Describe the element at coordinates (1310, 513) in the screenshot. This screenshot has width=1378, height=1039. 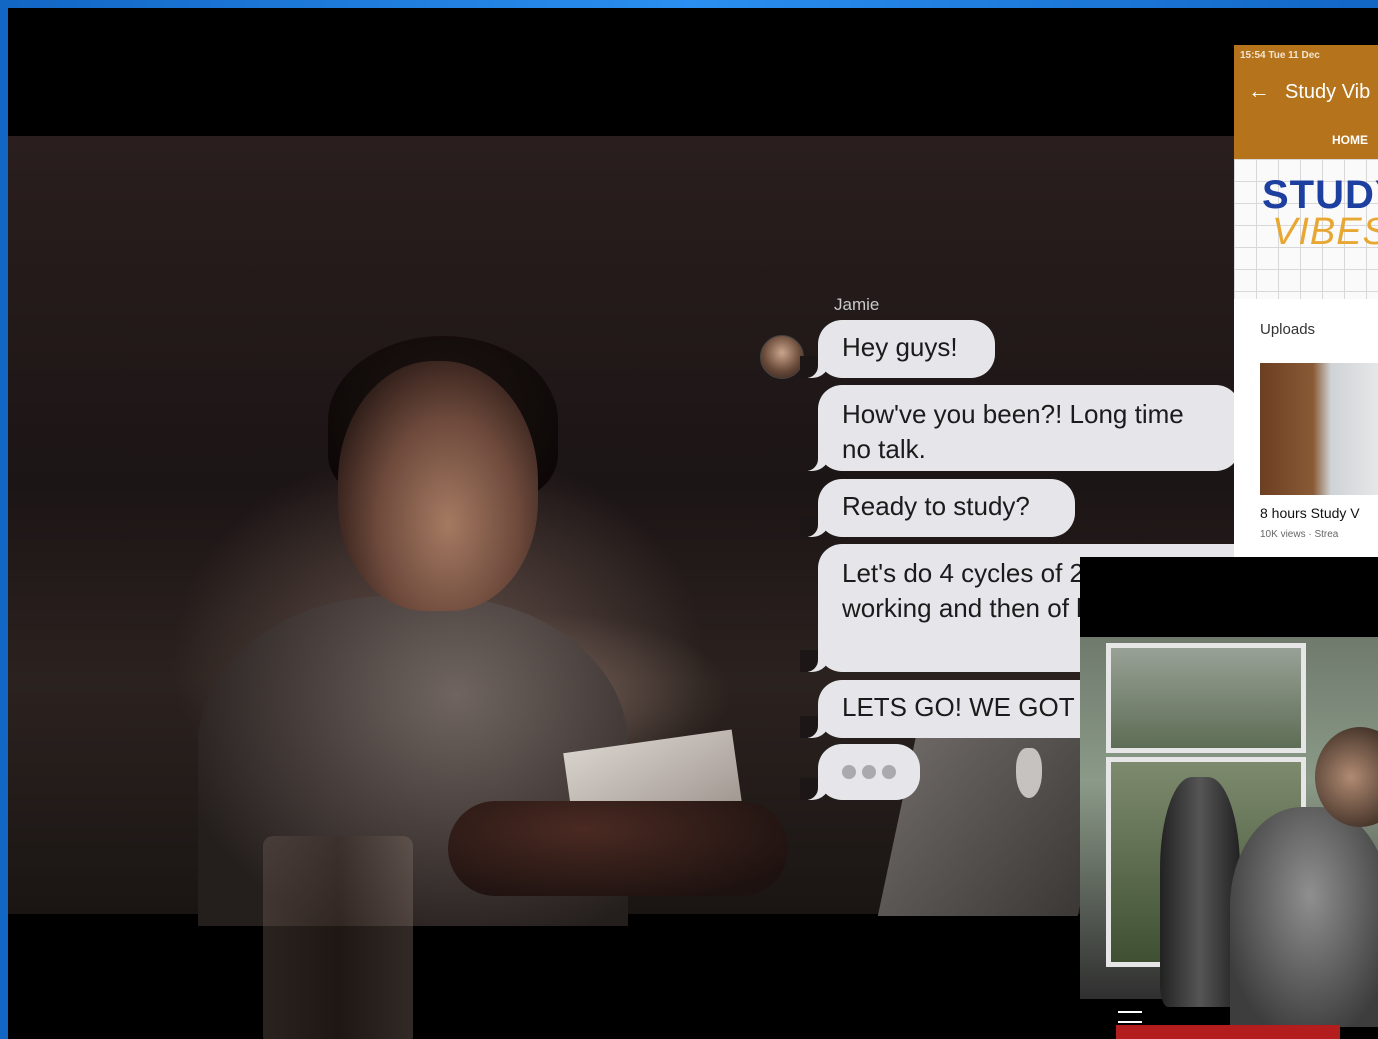
I see `video-title: 8 hours Study V` at that location.